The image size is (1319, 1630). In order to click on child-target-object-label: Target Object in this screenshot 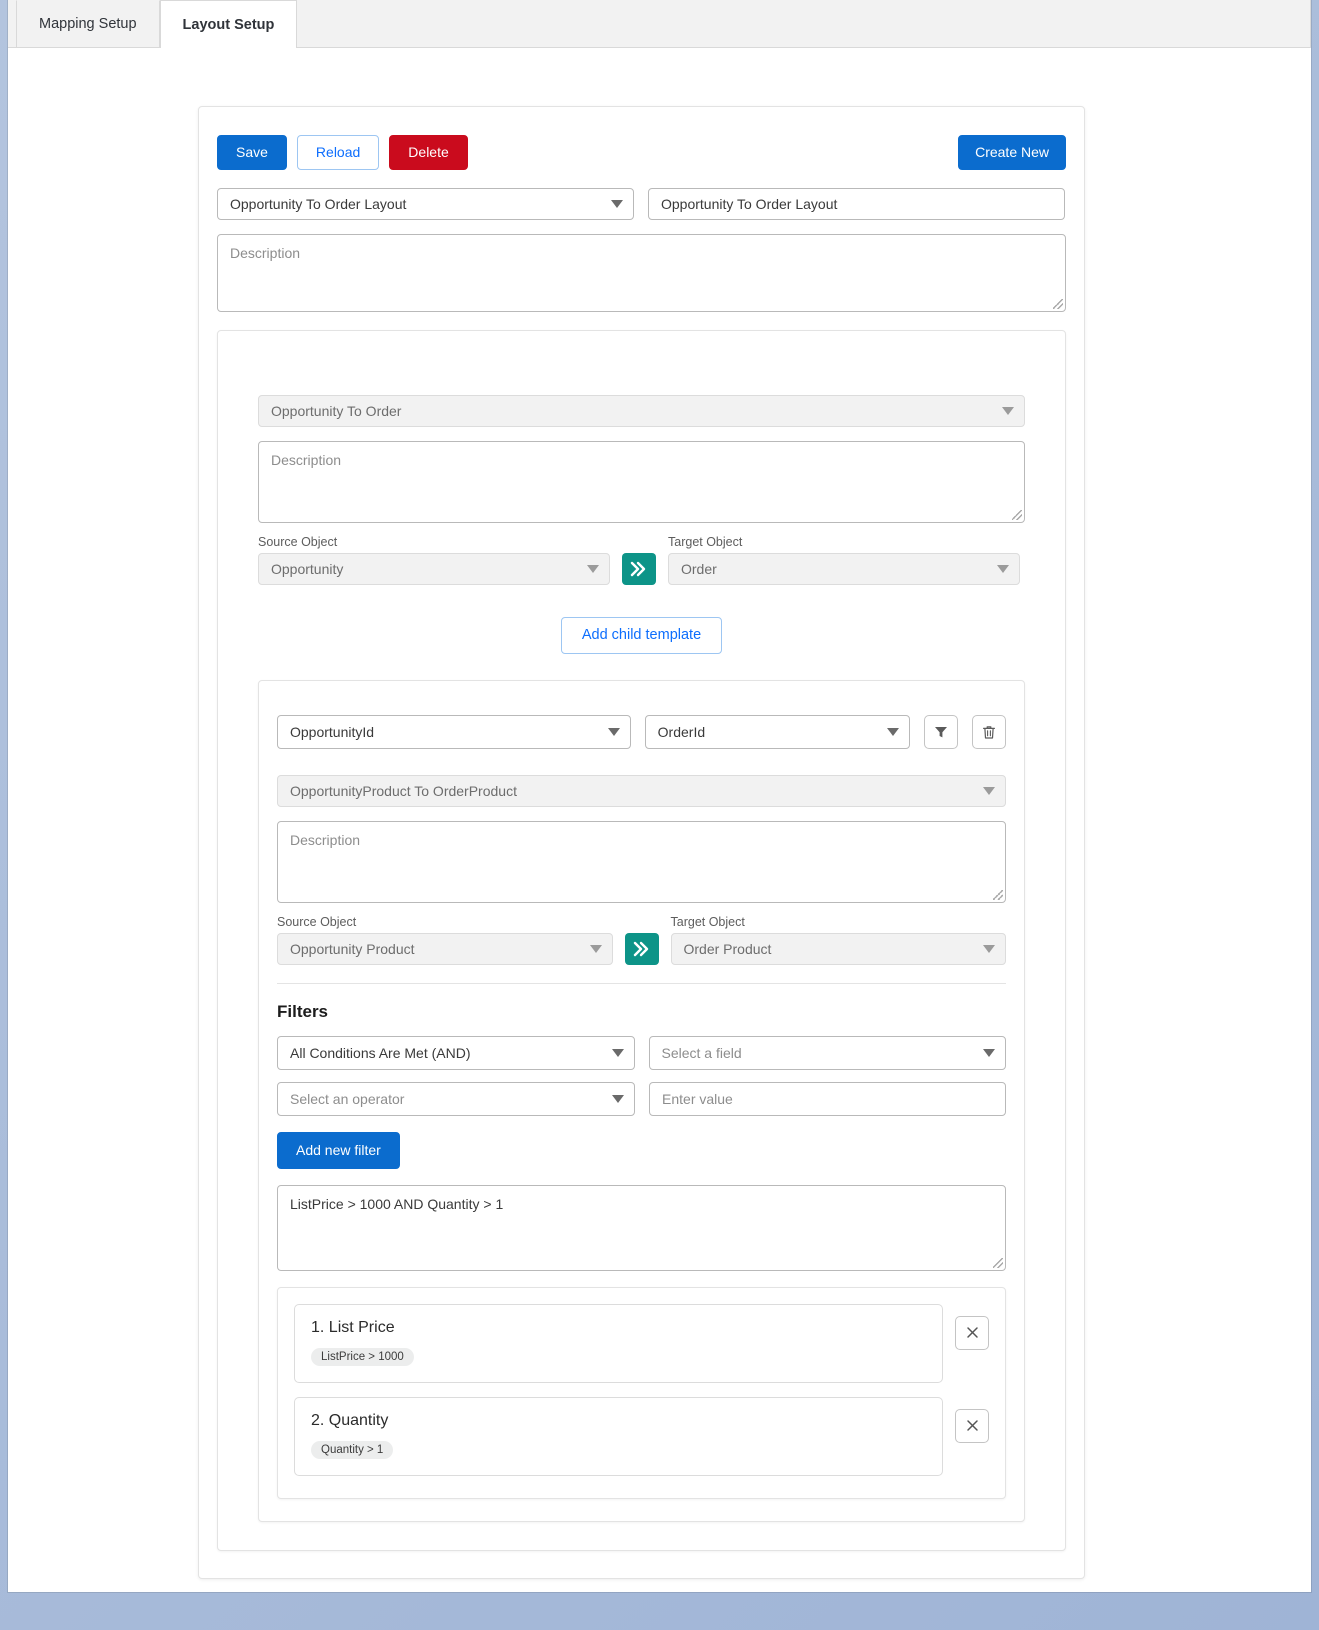, I will do `click(707, 922)`.